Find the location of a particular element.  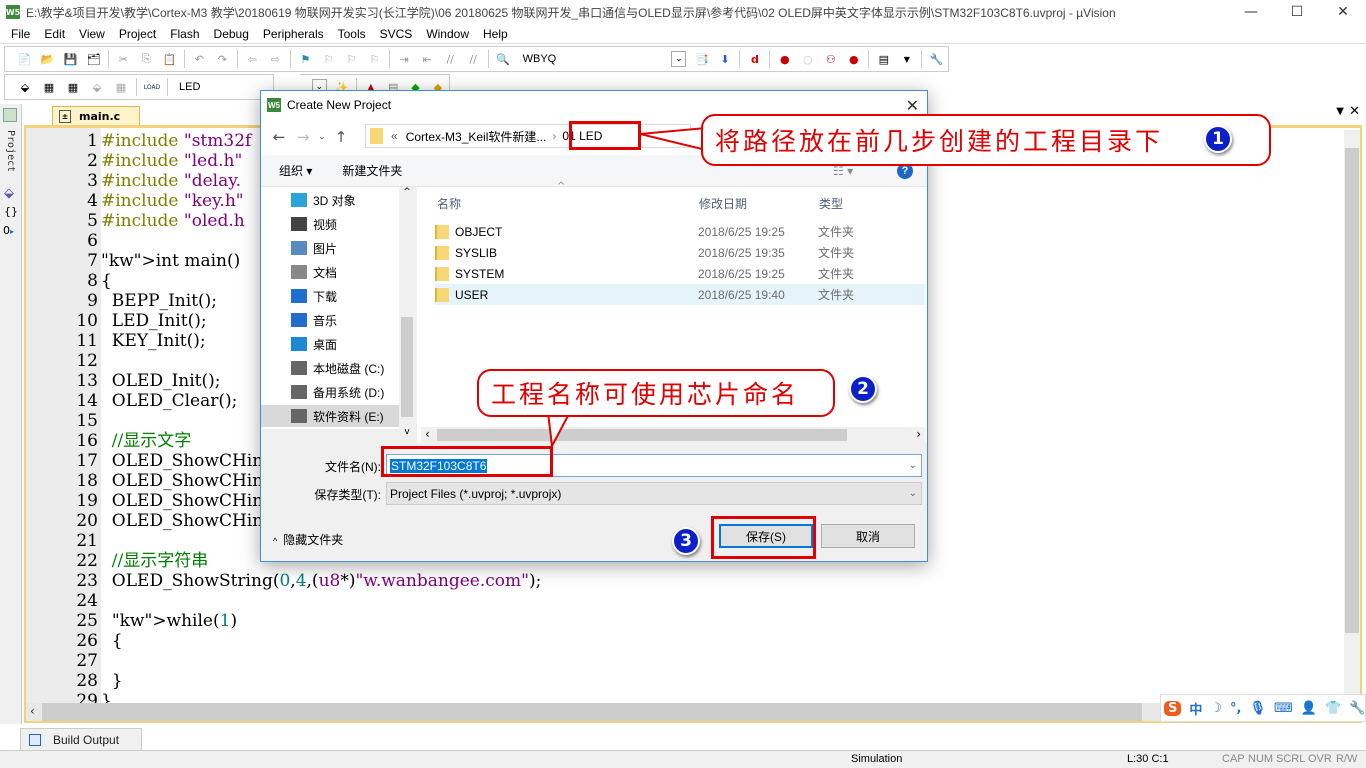

nav-scroll-thumb is located at coordinates (407, 367).